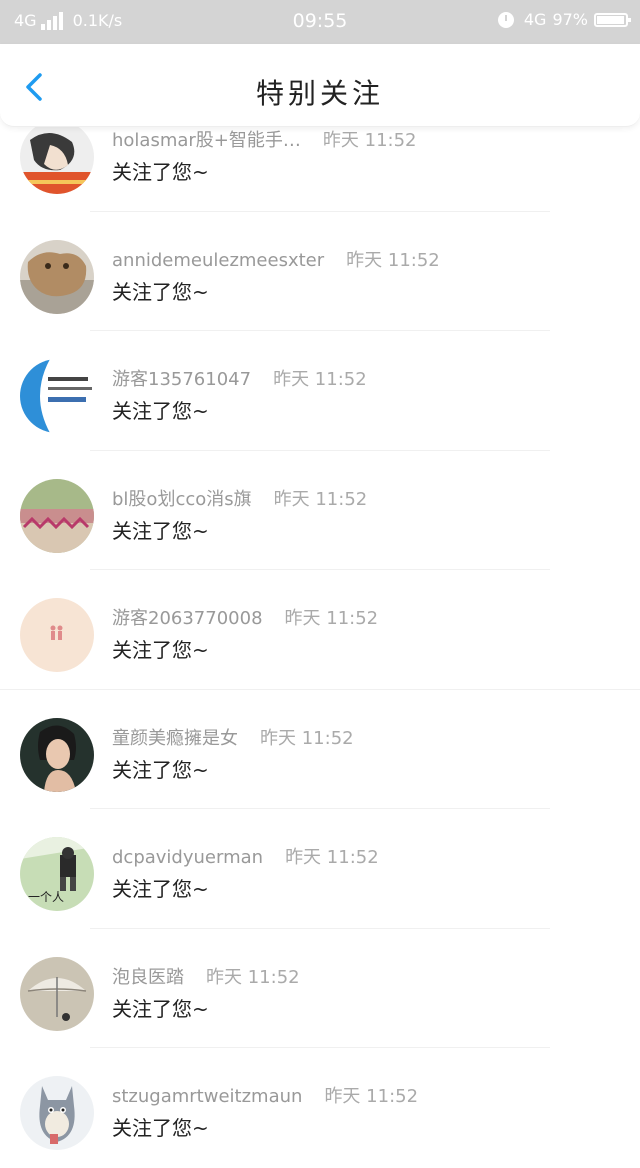 The height and width of the screenshot is (1168, 640). What do you see at coordinates (207, 1096) in the screenshot?
I see `user-name: stzugamrtweitzmaun` at bounding box center [207, 1096].